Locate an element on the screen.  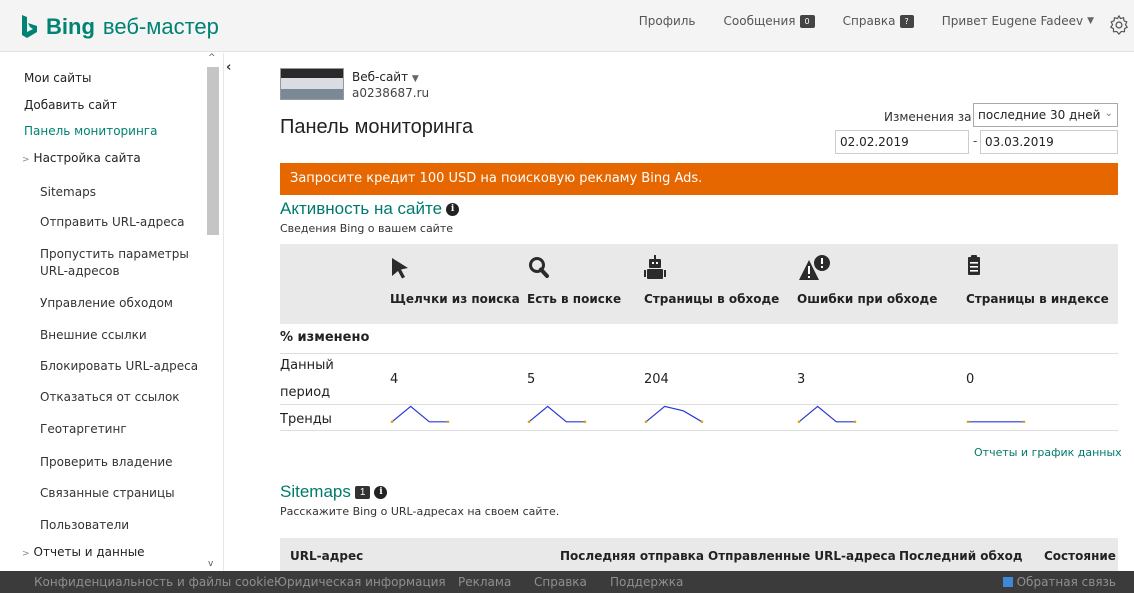
metric-clicks-value: 4 is located at coordinates (394, 379).